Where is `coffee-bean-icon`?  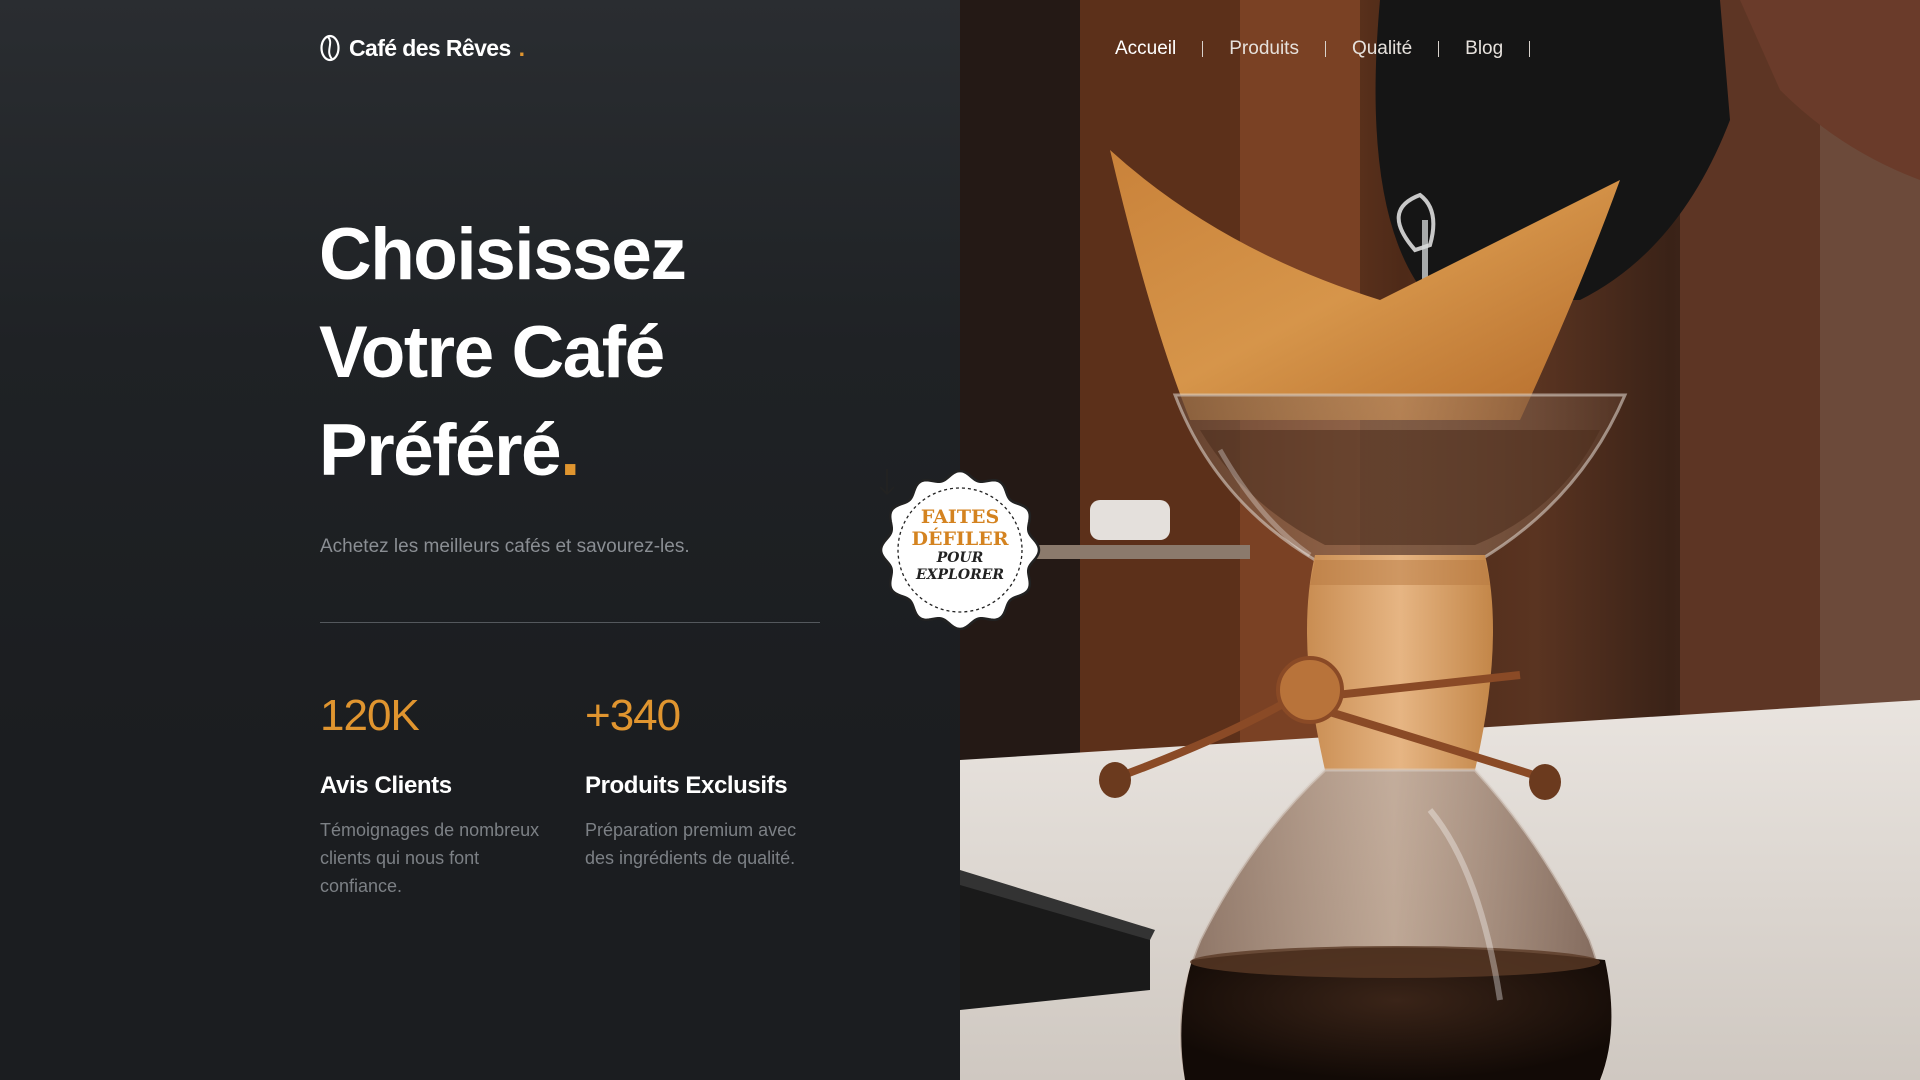
coffee-bean-icon is located at coordinates (330, 48).